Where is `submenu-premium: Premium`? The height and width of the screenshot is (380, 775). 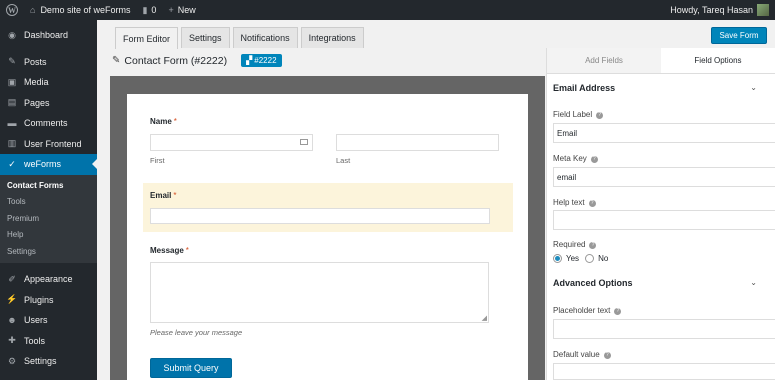 submenu-premium: Premium is located at coordinates (48, 219).